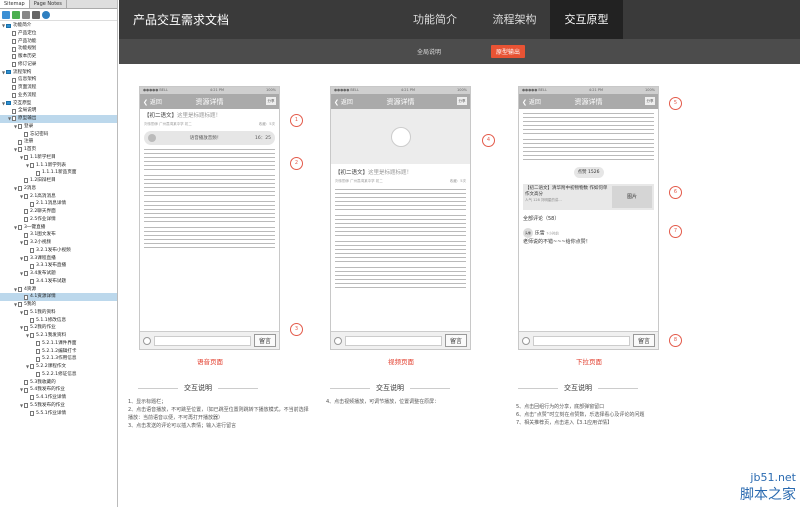 This screenshot has width=800, height=507. Describe the element at coordinates (58, 290) in the screenshot. I see `sitemap-item: ▼ 4资源` at that location.